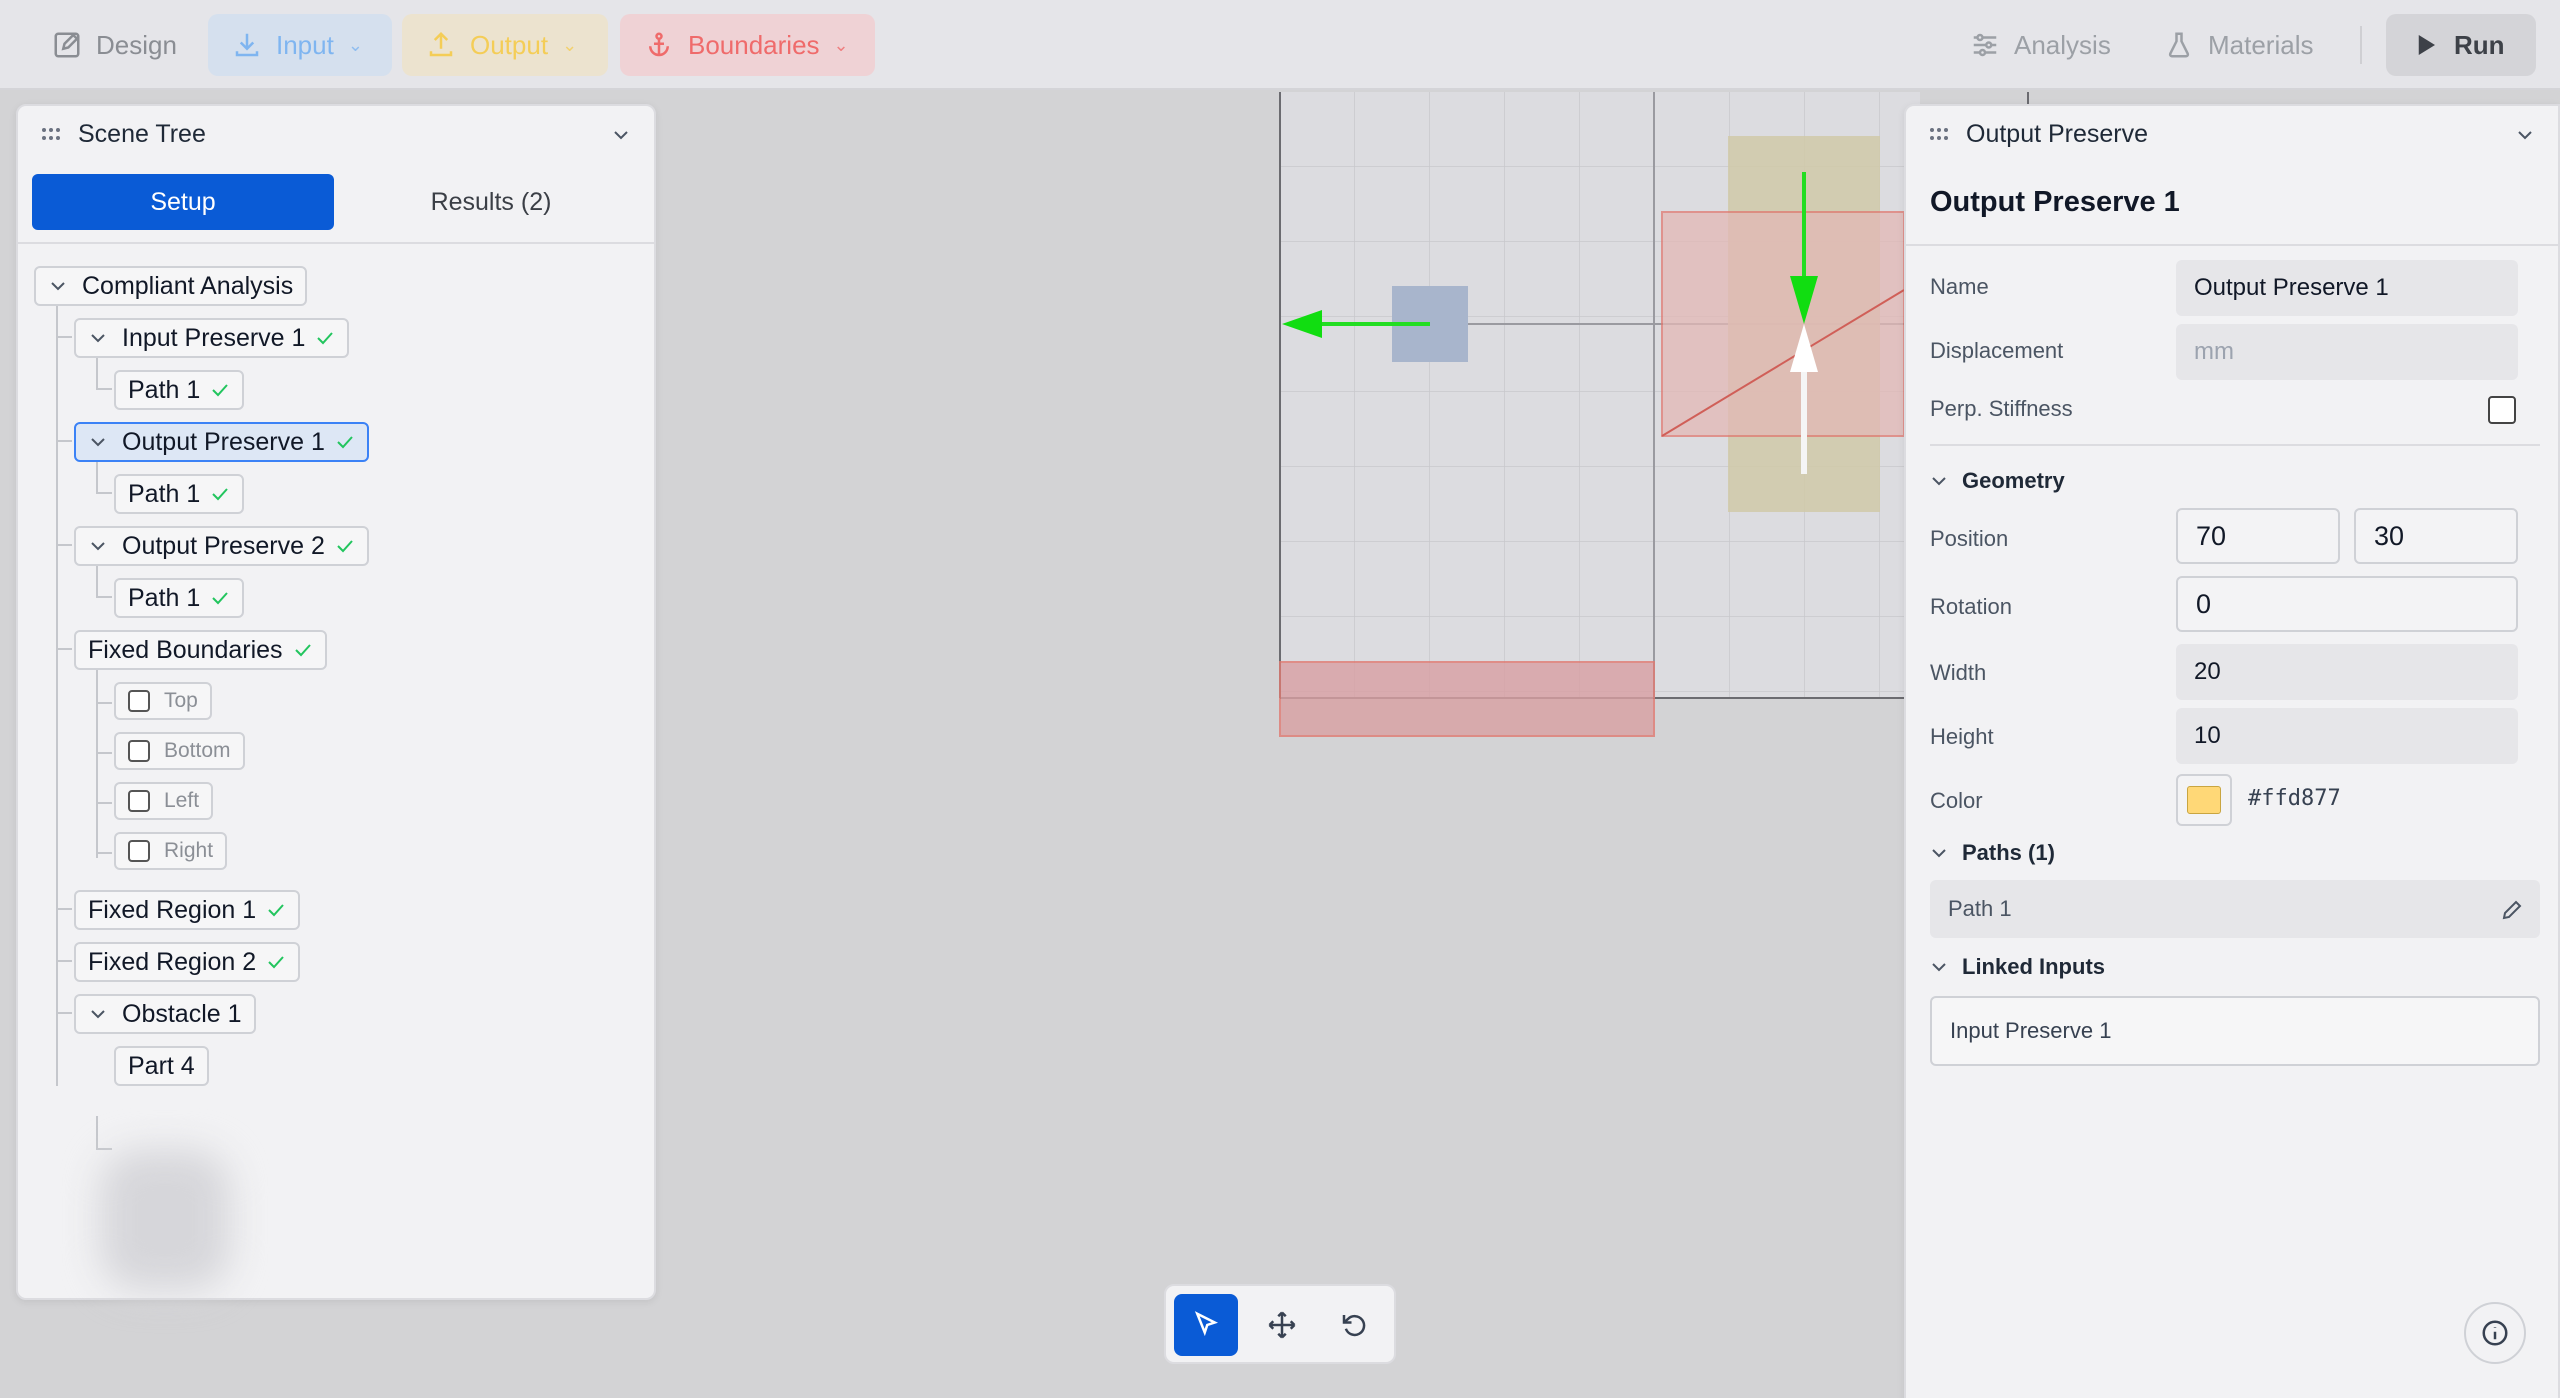 Image resolution: width=2560 pixels, height=1398 pixels. What do you see at coordinates (2204, 800) in the screenshot?
I see `color-swatch` at bounding box center [2204, 800].